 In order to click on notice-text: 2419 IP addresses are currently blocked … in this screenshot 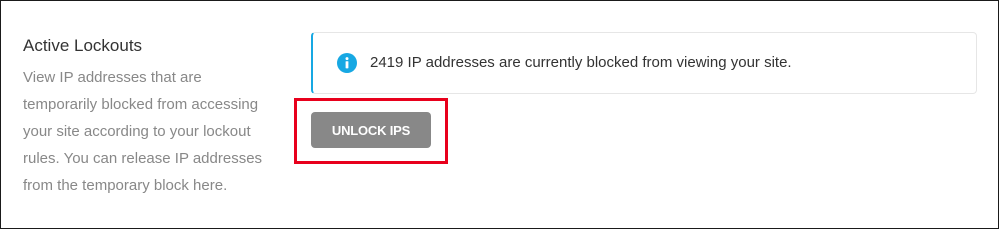, I will do `click(581, 62)`.